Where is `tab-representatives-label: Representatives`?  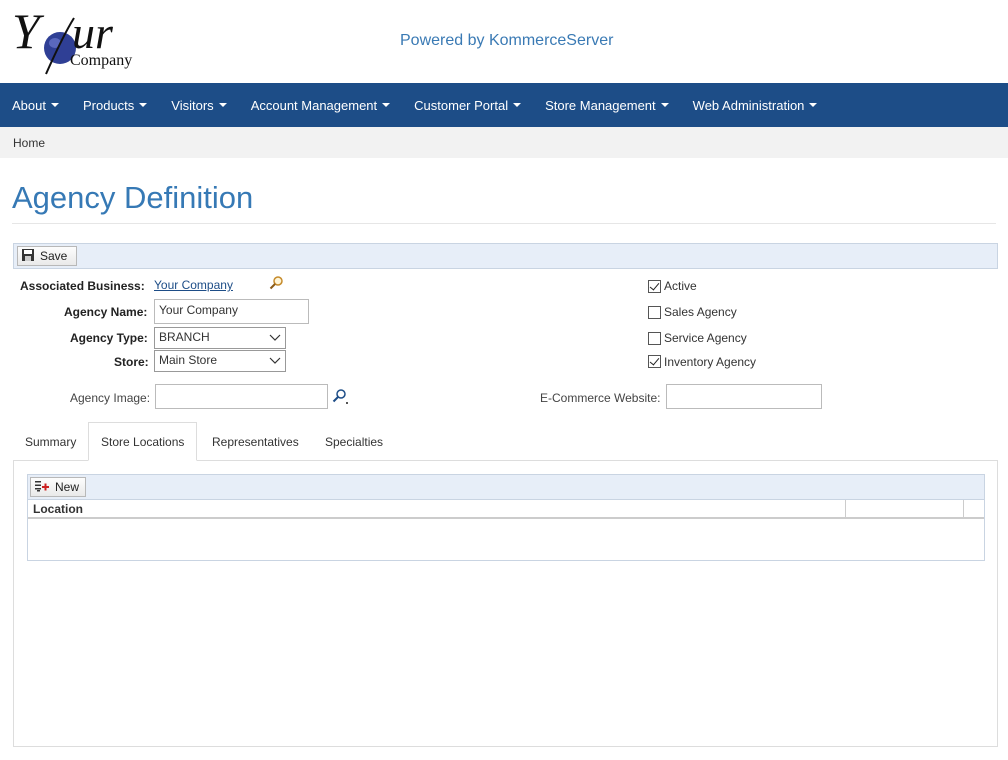
tab-representatives-label: Representatives is located at coordinates (255, 441).